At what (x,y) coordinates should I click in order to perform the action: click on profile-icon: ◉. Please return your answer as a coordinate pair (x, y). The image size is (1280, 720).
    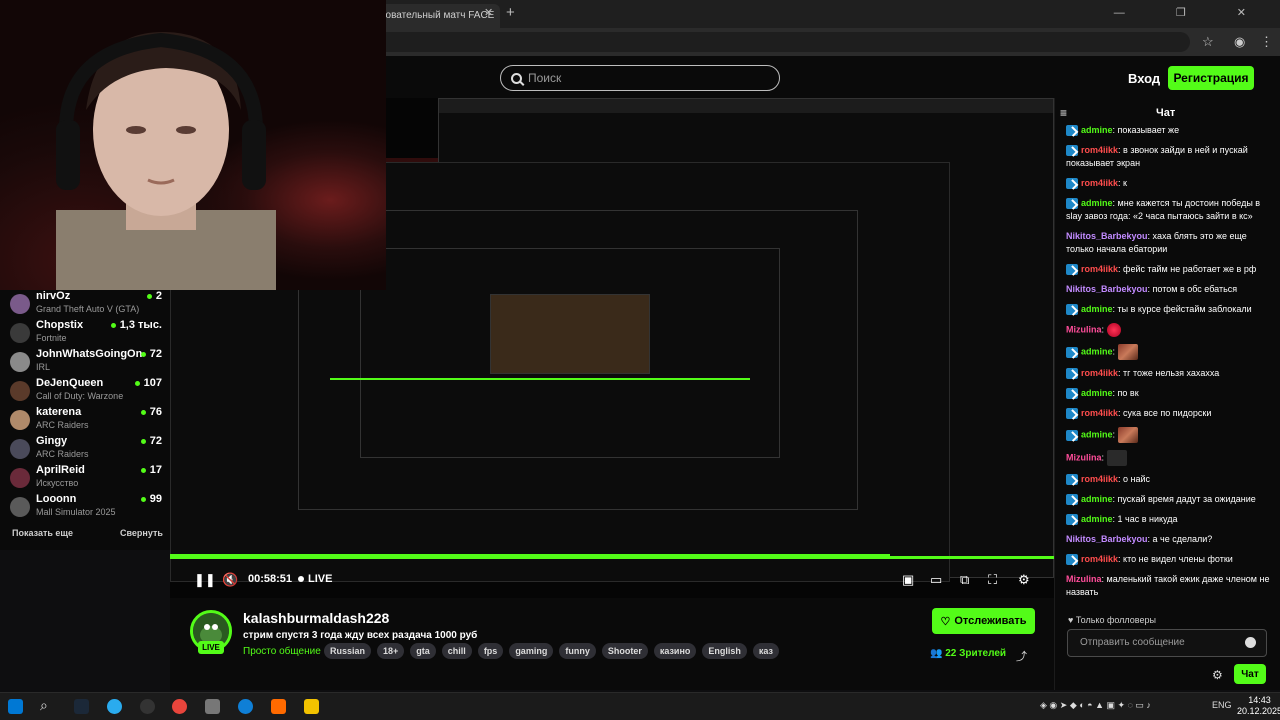
    Looking at the image, I should click on (1239, 42).